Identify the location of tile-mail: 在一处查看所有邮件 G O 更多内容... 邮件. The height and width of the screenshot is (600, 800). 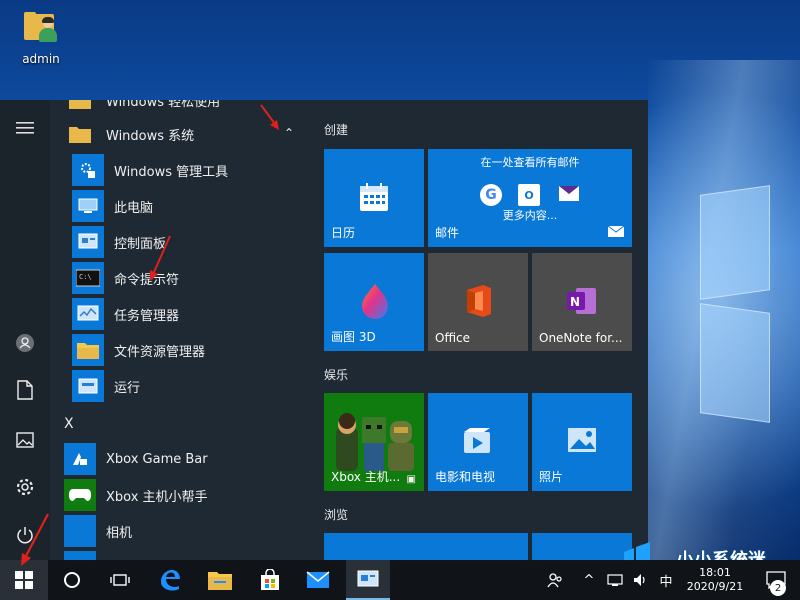
(530, 198).